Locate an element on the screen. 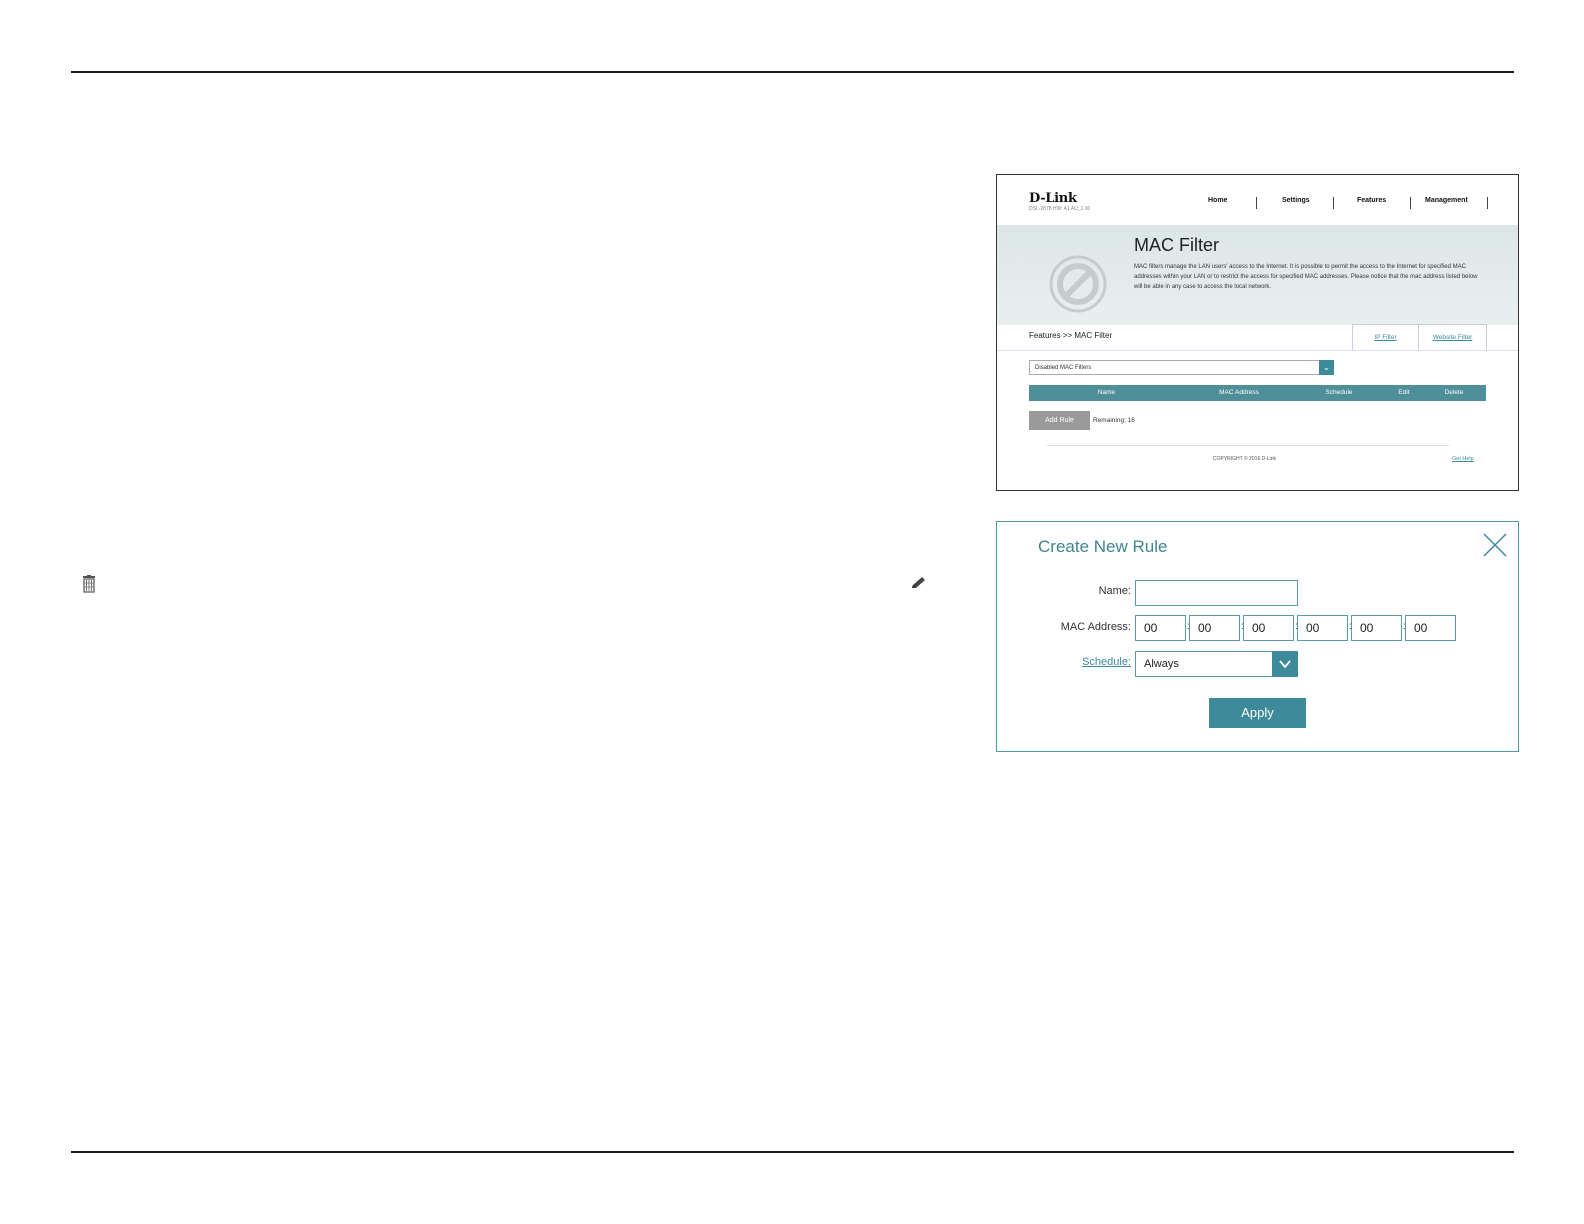 The image size is (1584, 1224). nav-management: Management is located at coordinates (1446, 200).